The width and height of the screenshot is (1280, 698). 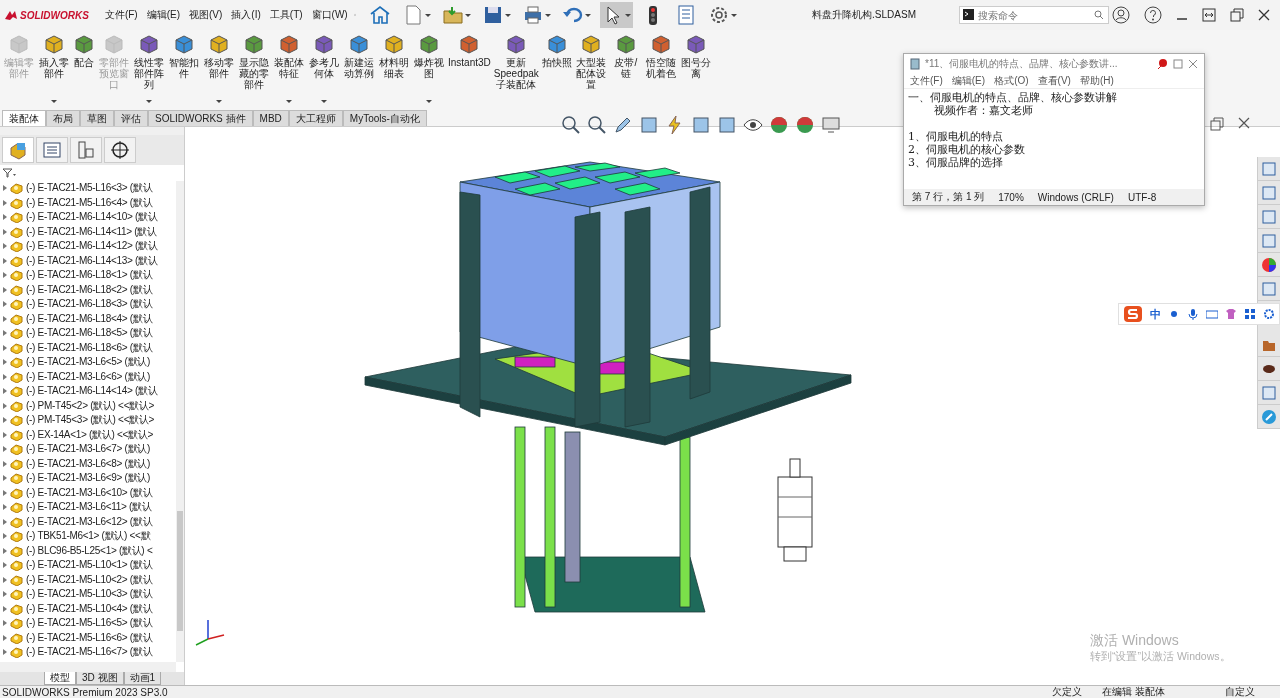 What do you see at coordinates (89, 565) in the screenshot?
I see `tree-item: (-) E-TAC21-M5-L10<1> (默认` at bounding box center [89, 565].